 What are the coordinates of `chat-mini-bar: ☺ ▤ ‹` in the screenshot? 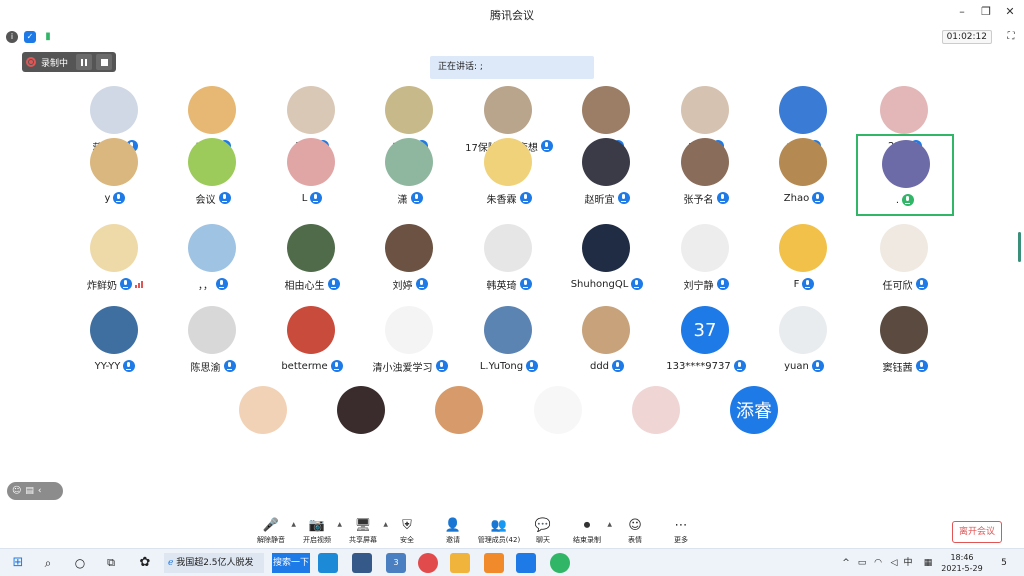 It's located at (35, 491).